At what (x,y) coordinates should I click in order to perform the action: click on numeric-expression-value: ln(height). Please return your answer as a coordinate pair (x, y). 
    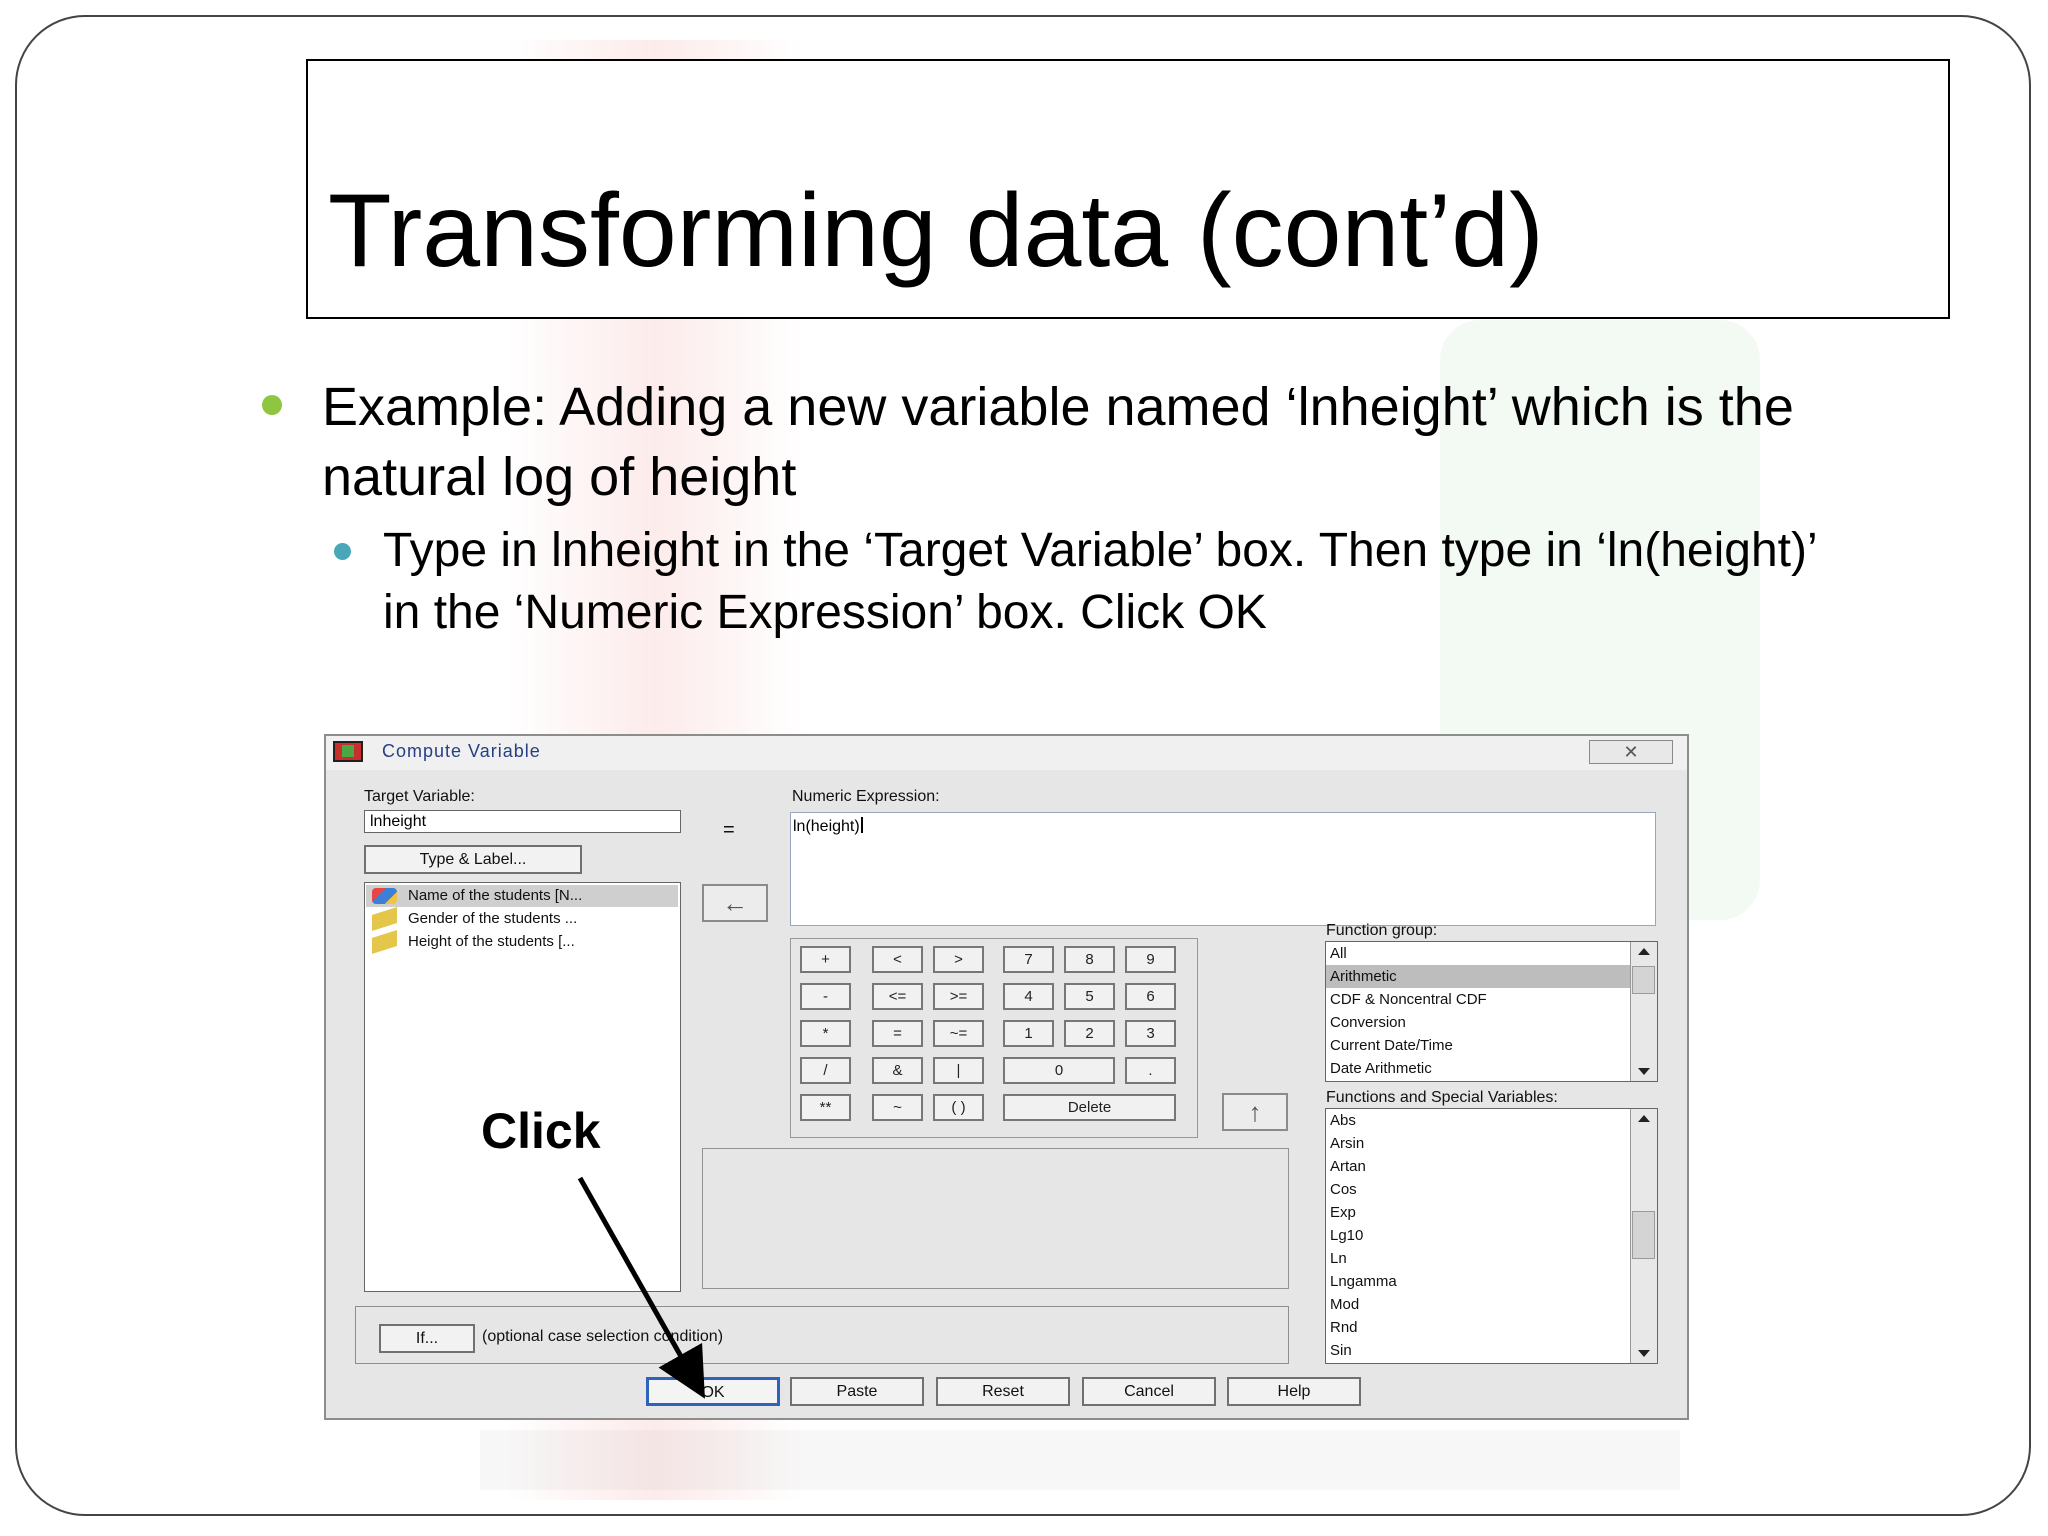
    Looking at the image, I should click on (826, 826).